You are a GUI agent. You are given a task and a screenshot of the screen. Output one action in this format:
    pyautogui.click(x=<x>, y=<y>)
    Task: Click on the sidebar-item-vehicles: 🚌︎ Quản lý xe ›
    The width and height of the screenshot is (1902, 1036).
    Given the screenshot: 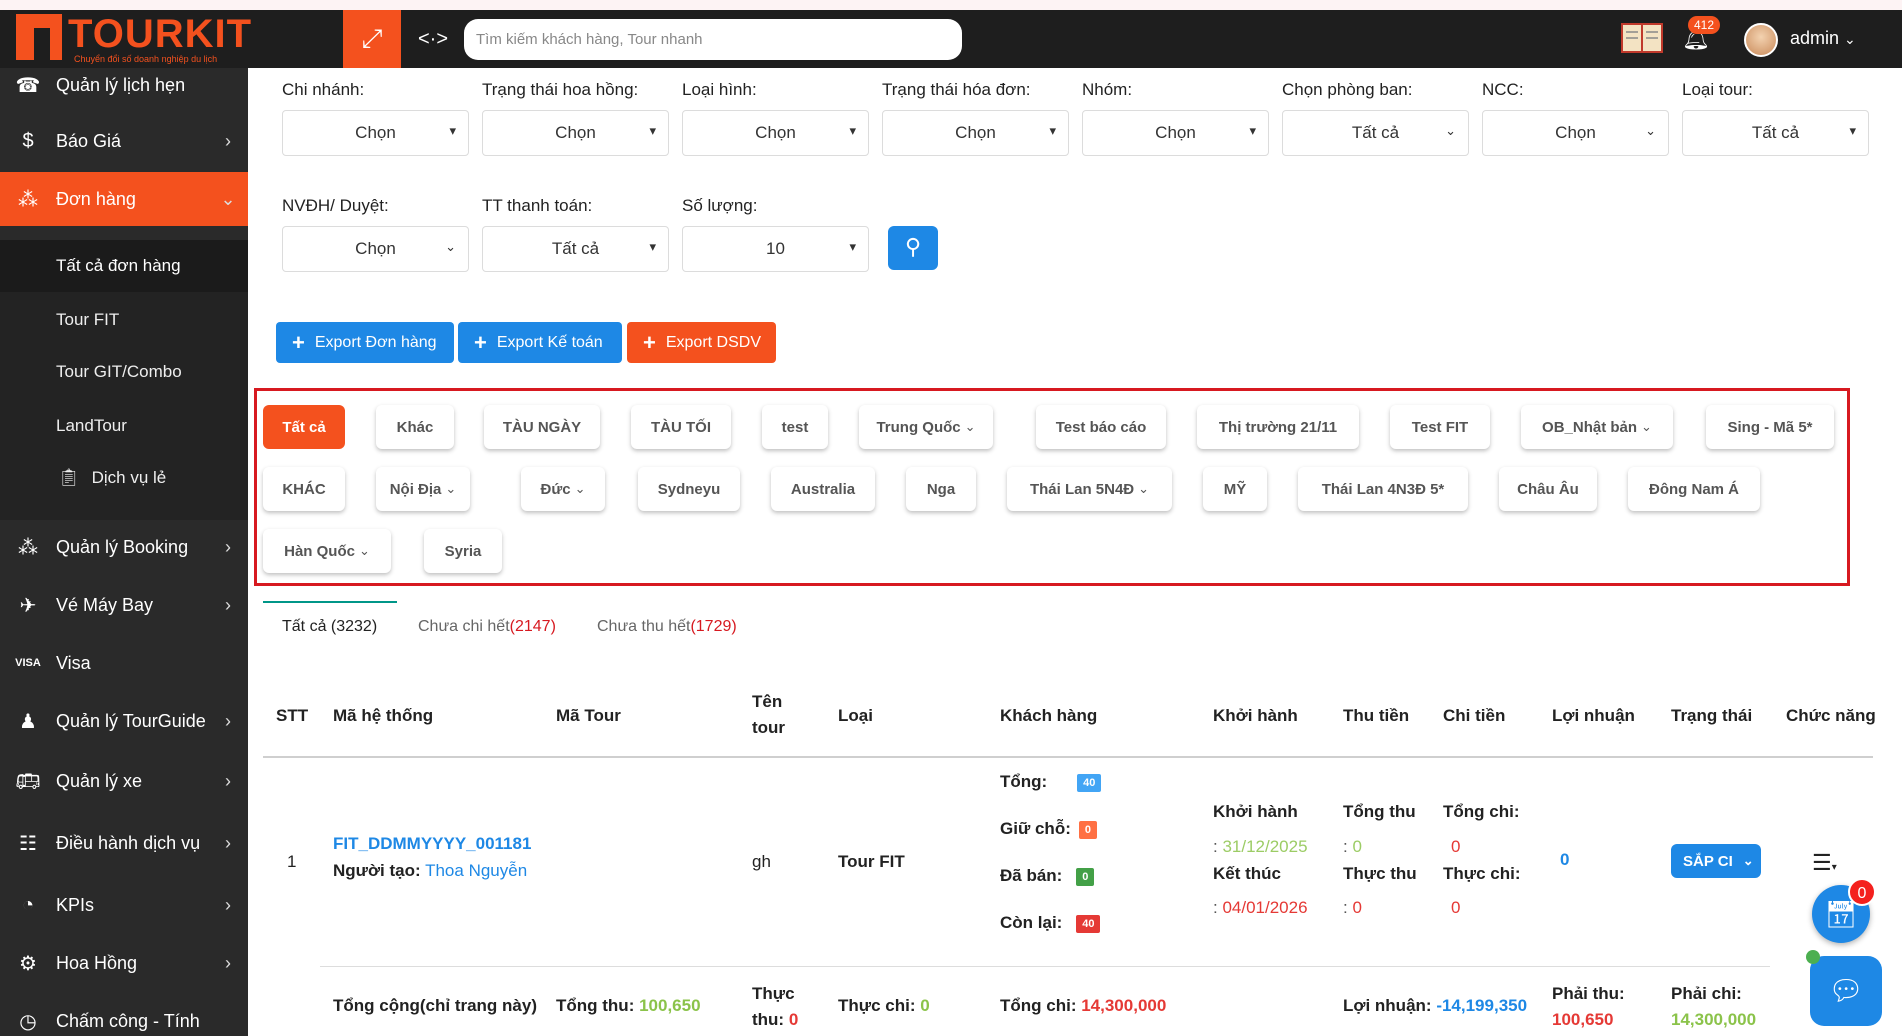 What is the action you would take?
    pyautogui.click(x=124, y=781)
    